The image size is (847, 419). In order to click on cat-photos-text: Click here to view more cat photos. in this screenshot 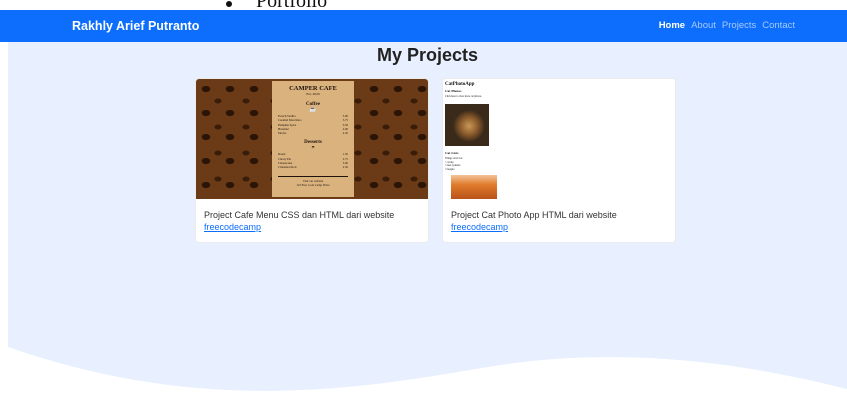, I will do `click(463, 96)`.